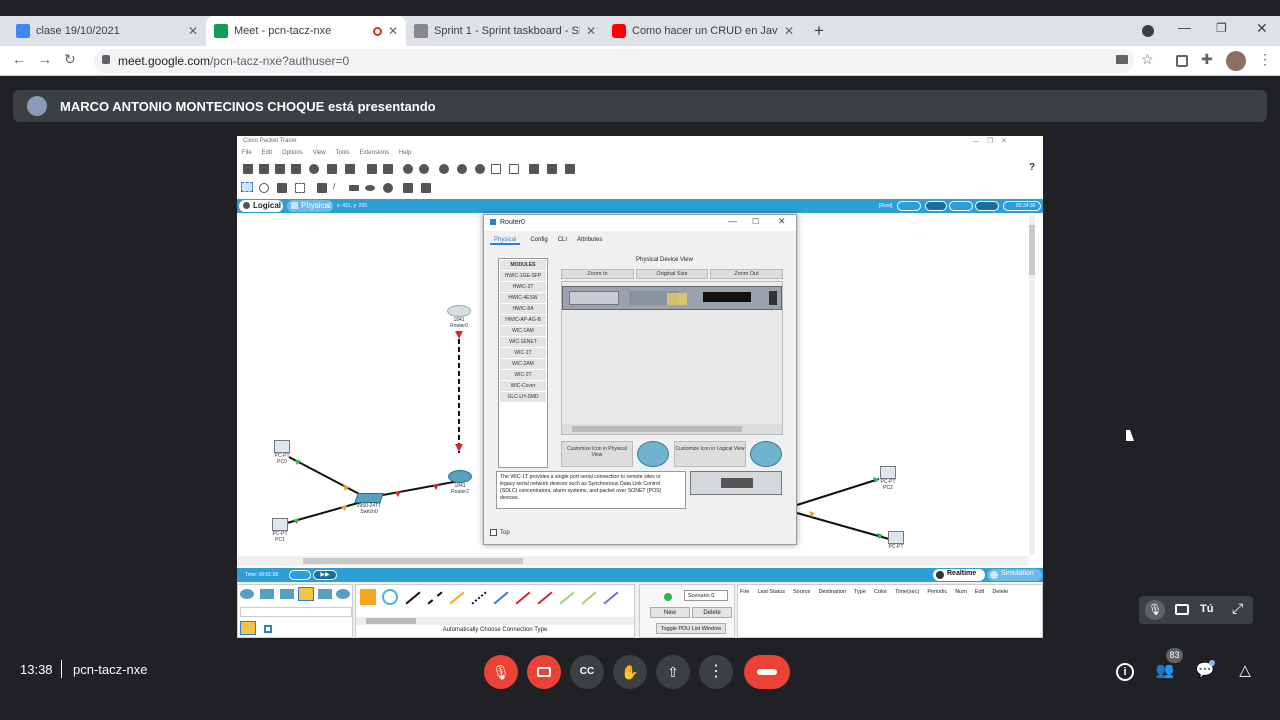  Describe the element at coordinates (523, 331) in the screenshot. I see `module-item: WIC-1AM` at that location.